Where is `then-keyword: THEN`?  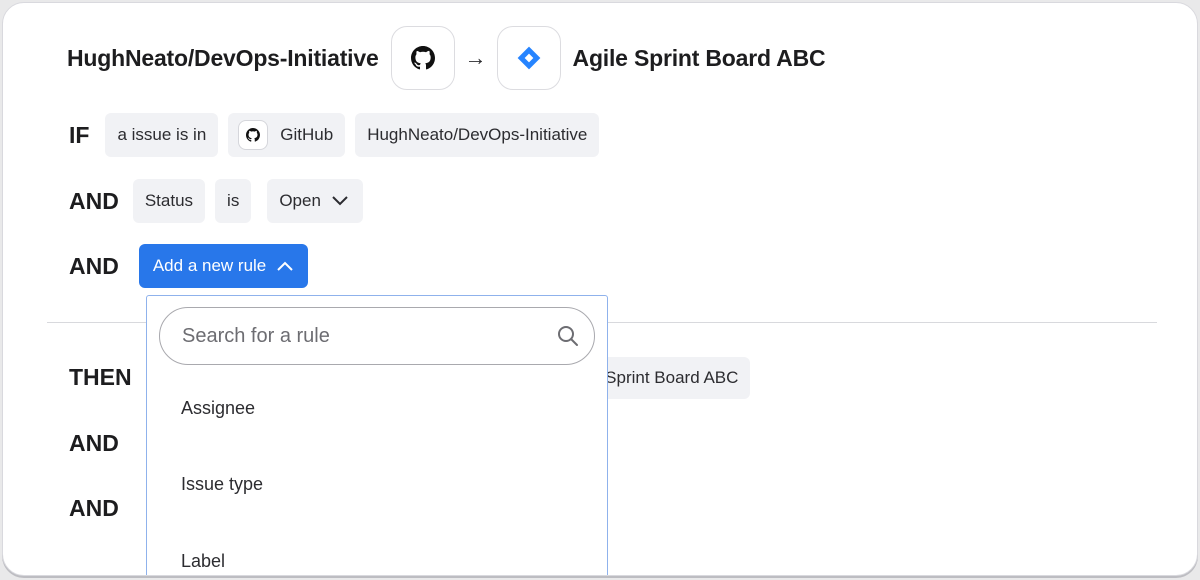
then-keyword: THEN is located at coordinates (100, 376).